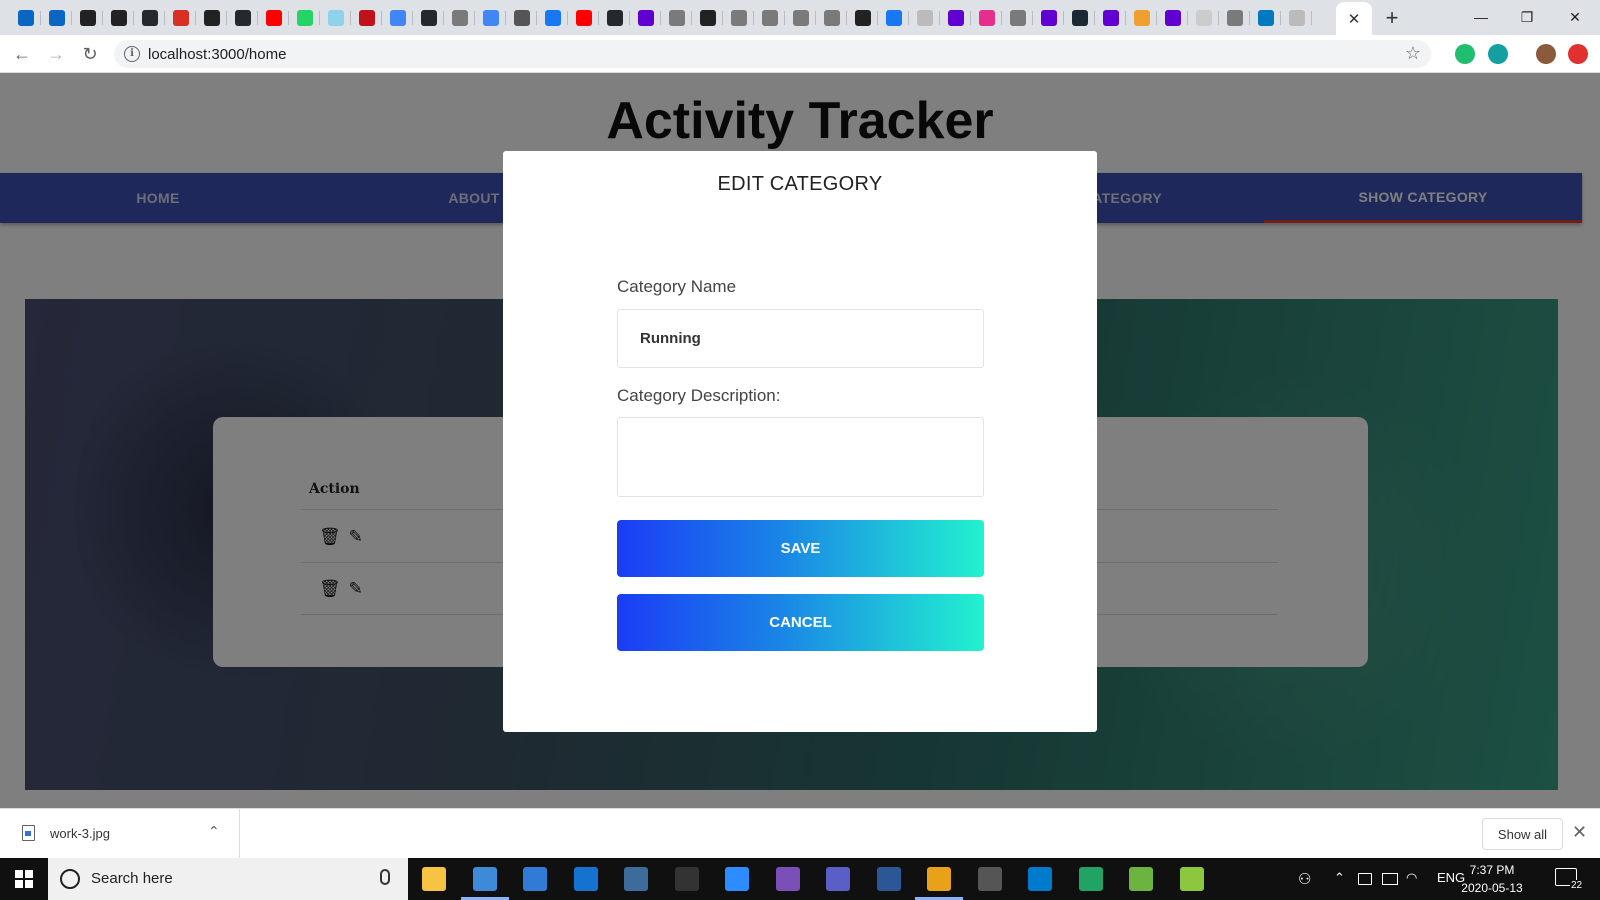  What do you see at coordinates (228, 879) in the screenshot?
I see `taskbar-search: Search here` at bounding box center [228, 879].